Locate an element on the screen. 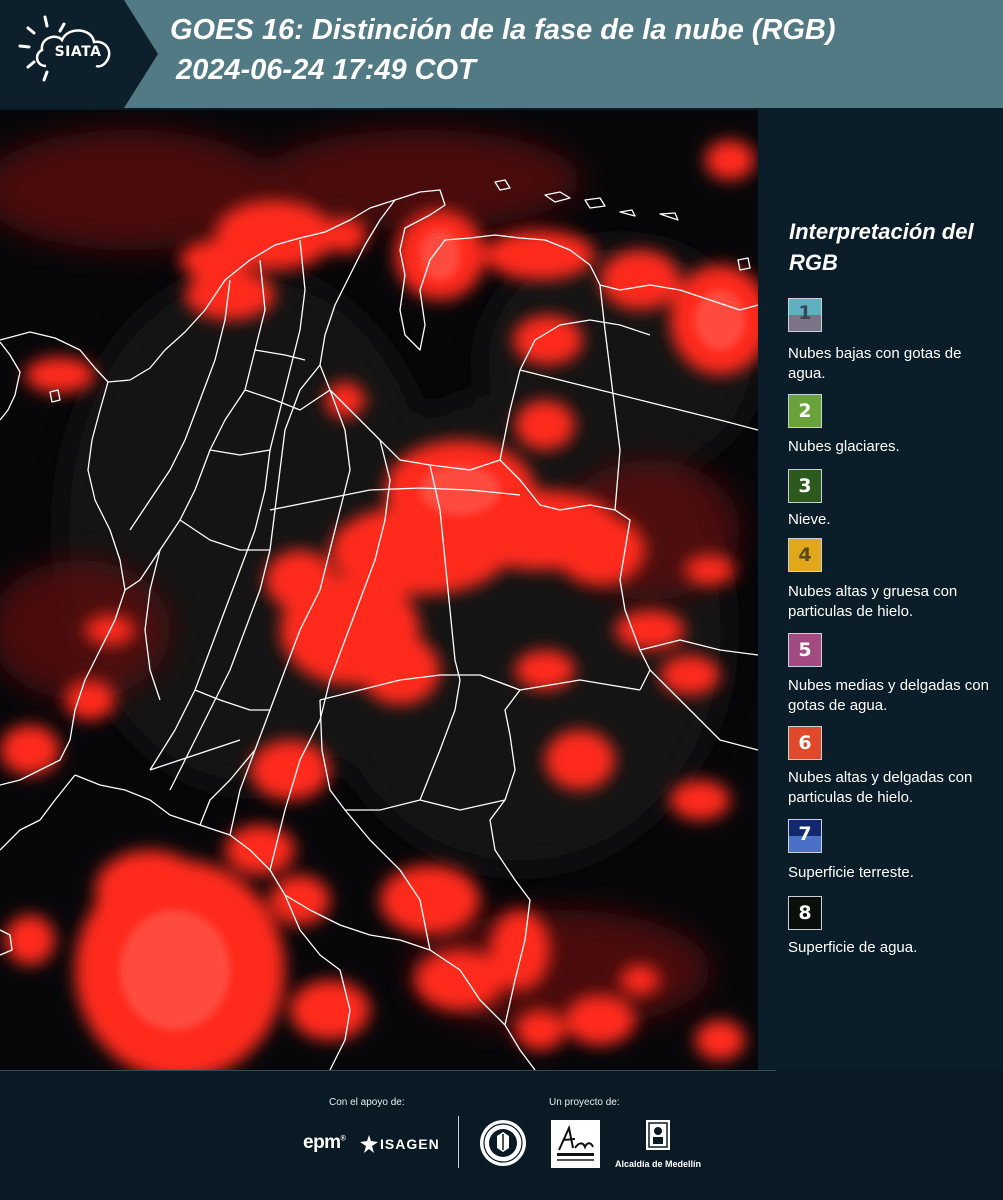 The image size is (1003, 1200). footer-divider is located at coordinates (458, 1142).